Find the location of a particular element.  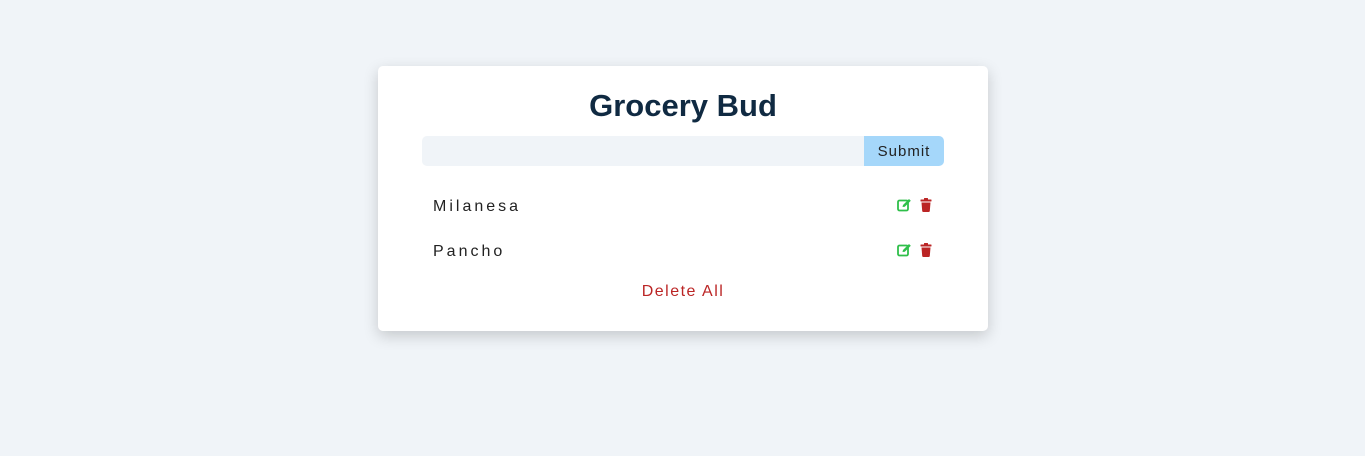

item-name: Milanesa is located at coordinates (477, 206).